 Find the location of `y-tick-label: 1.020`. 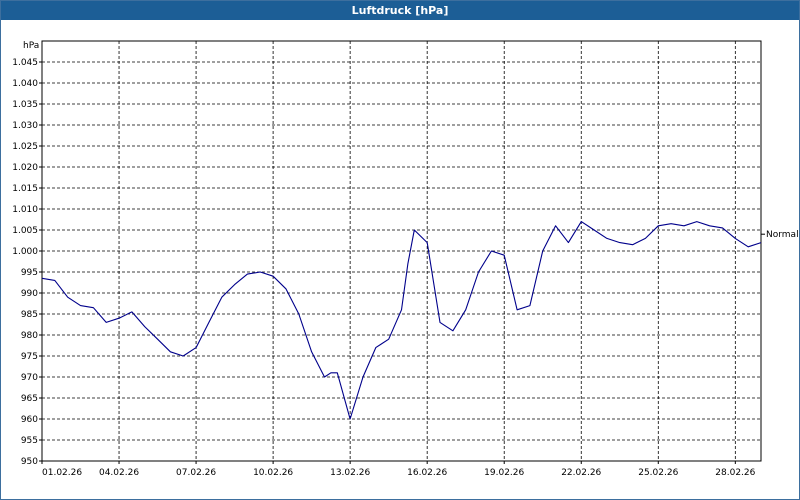

y-tick-label: 1.020 is located at coordinates (25, 168).